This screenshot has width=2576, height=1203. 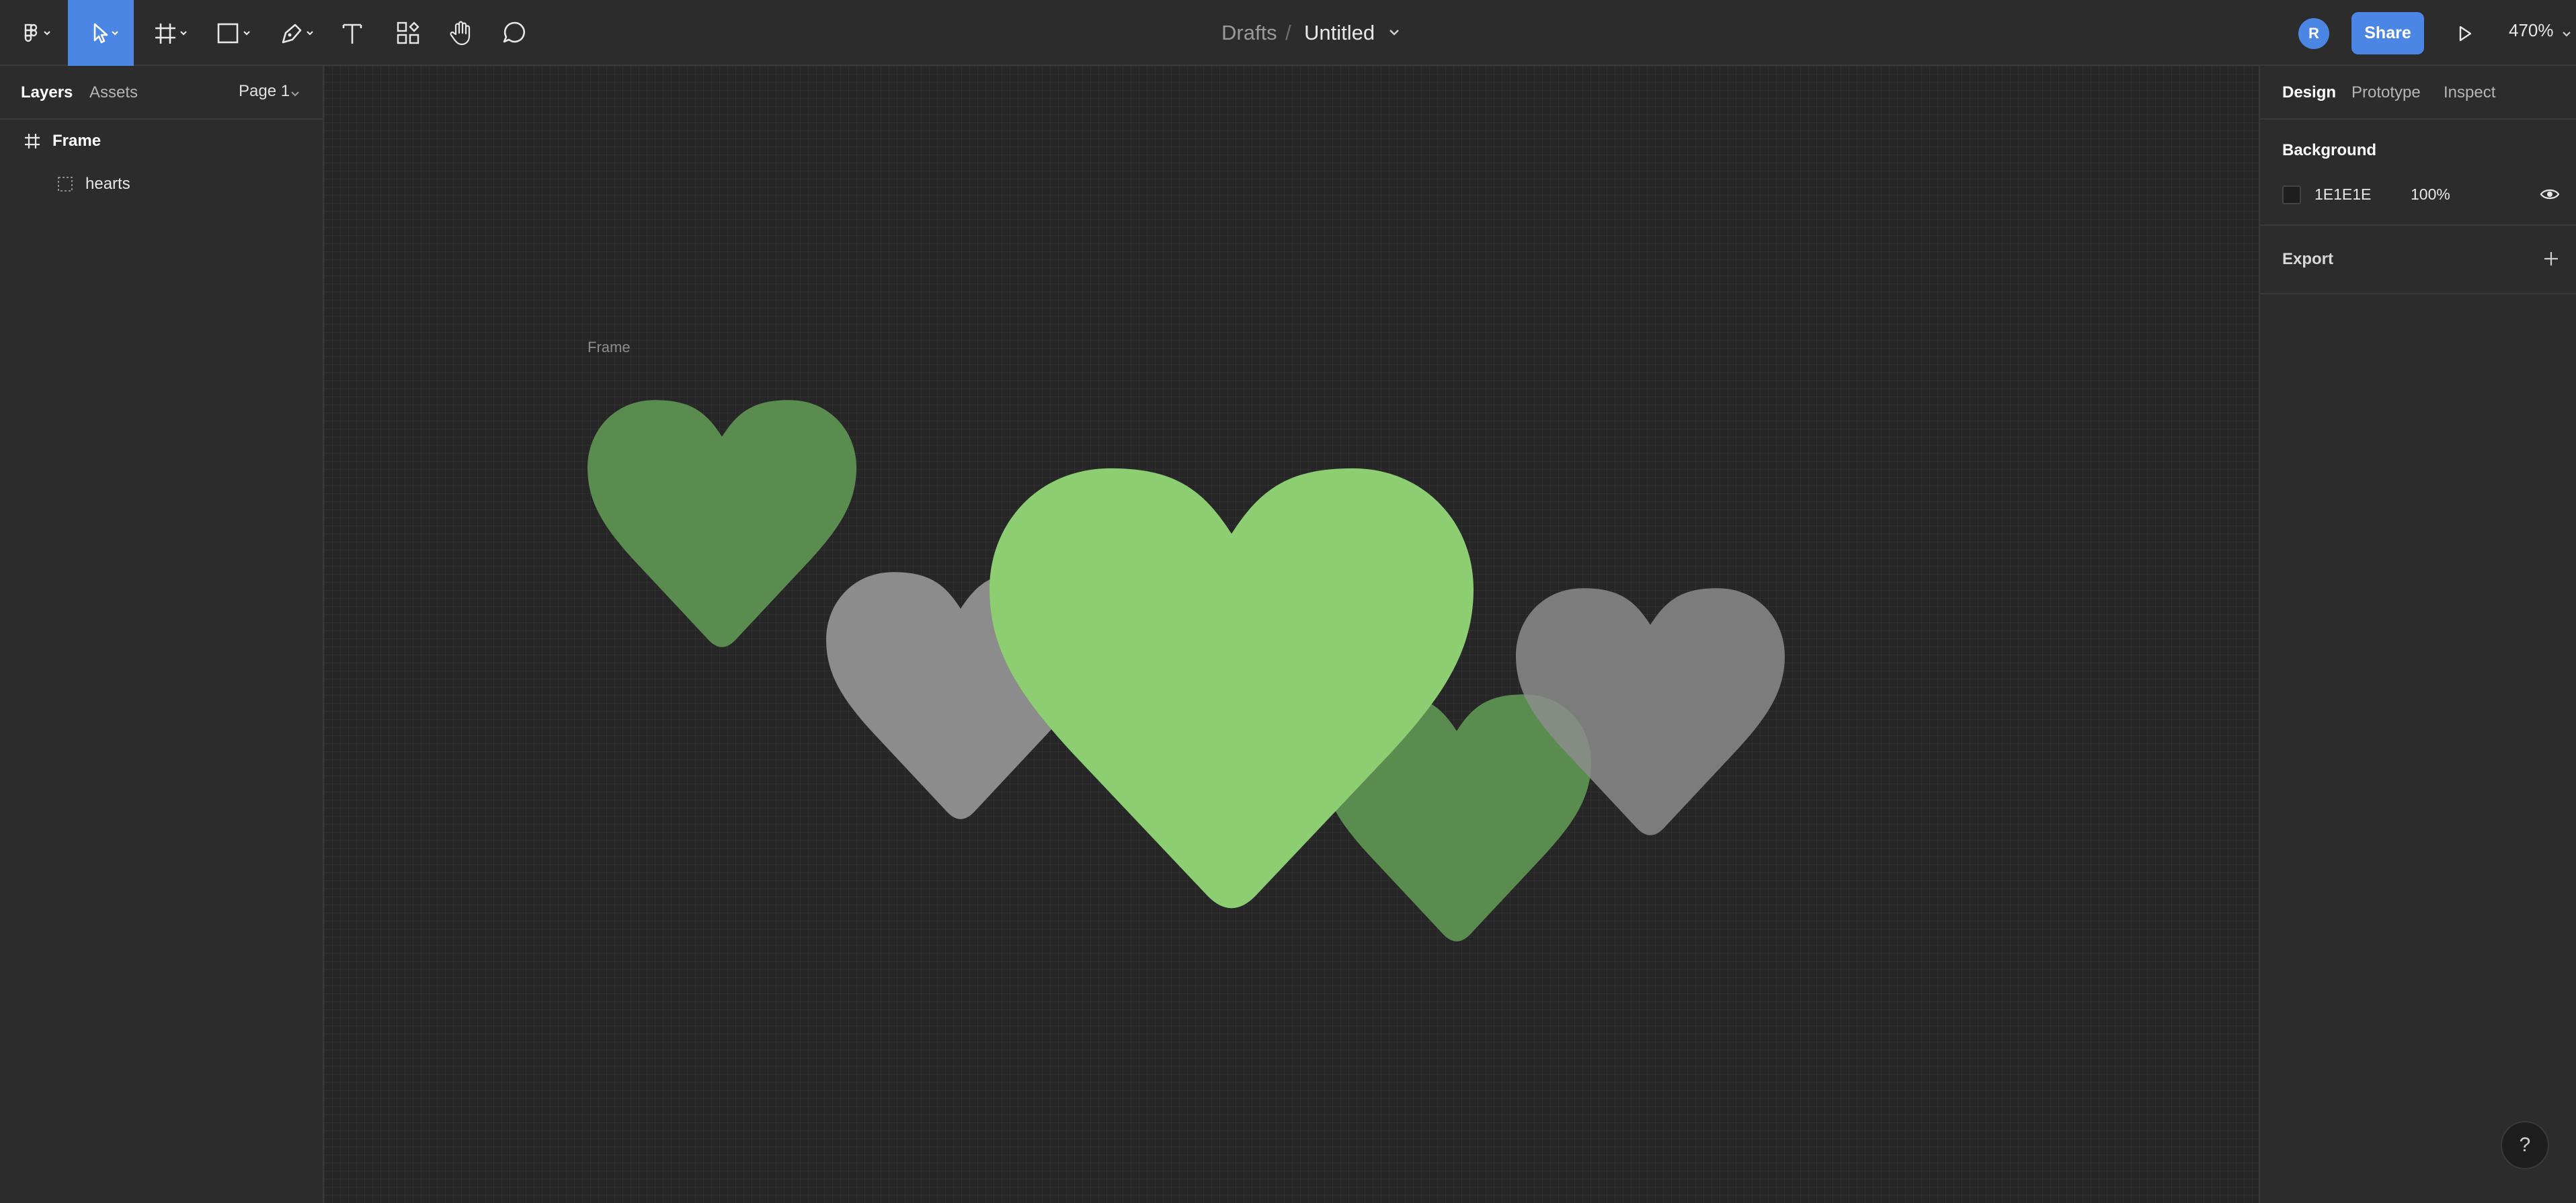 What do you see at coordinates (2469, 92) in the screenshot?
I see `tab-inspect: Inspect` at bounding box center [2469, 92].